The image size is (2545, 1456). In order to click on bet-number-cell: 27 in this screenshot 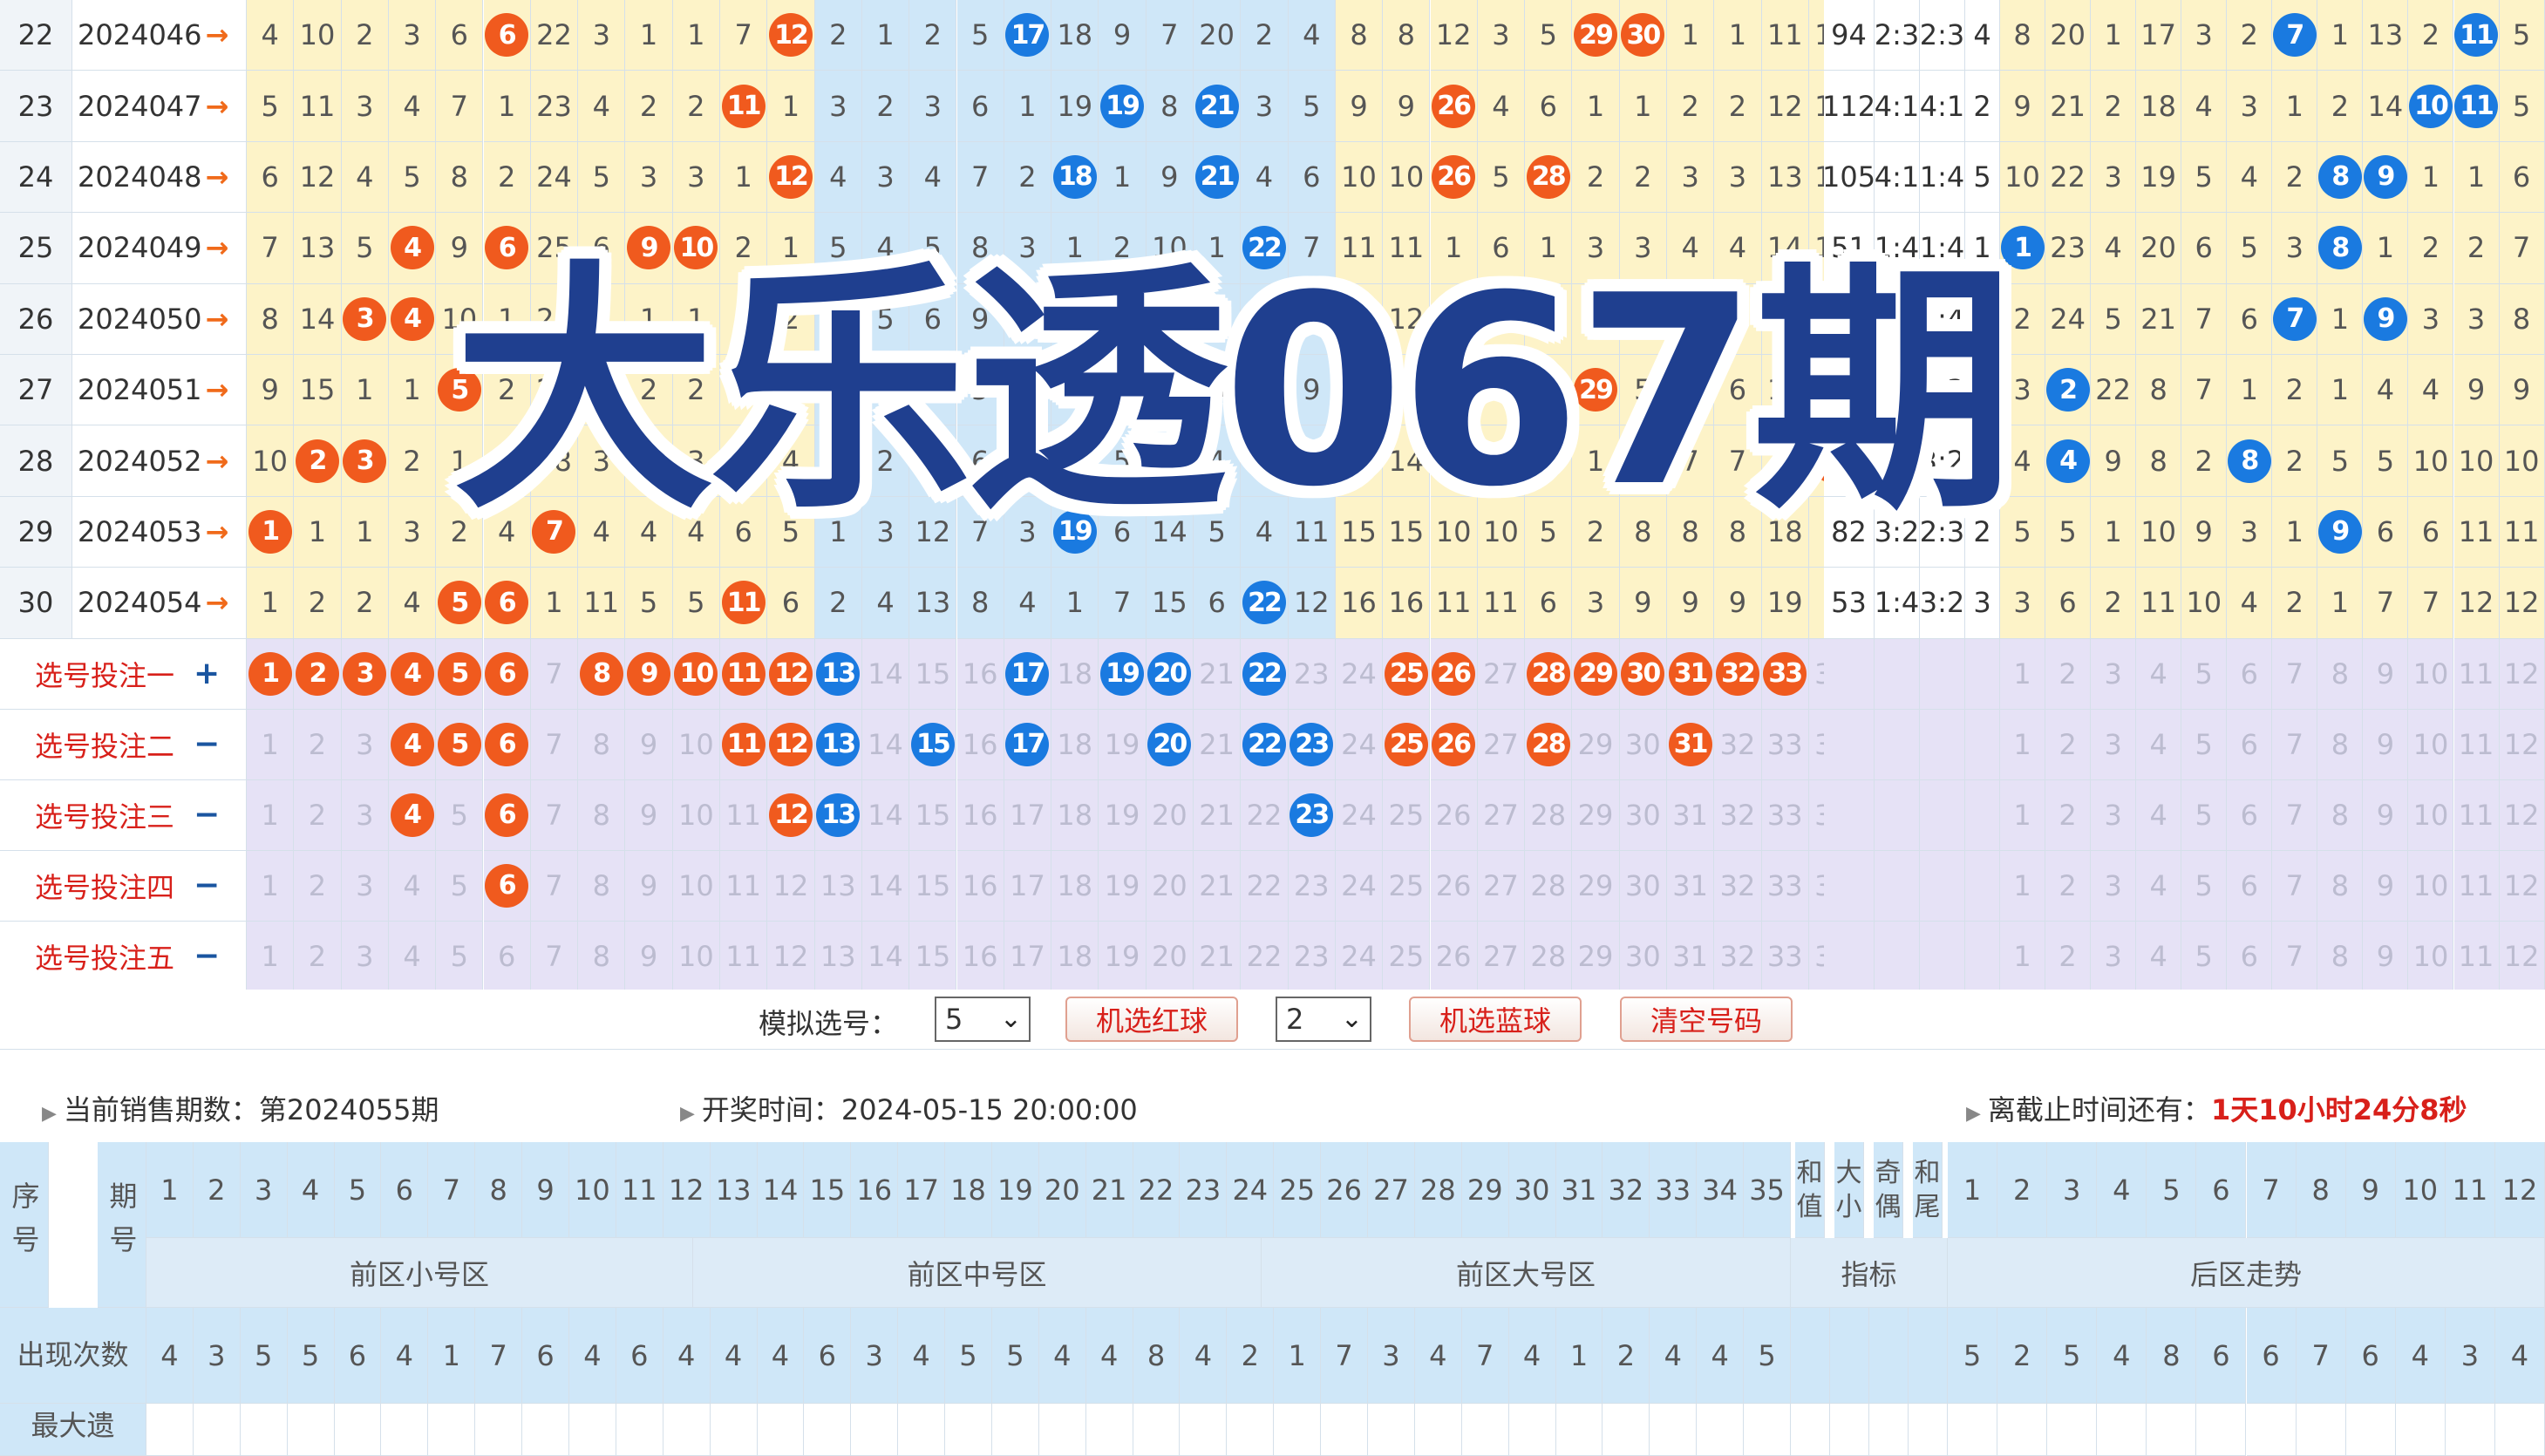, I will do `click(1501, 886)`.